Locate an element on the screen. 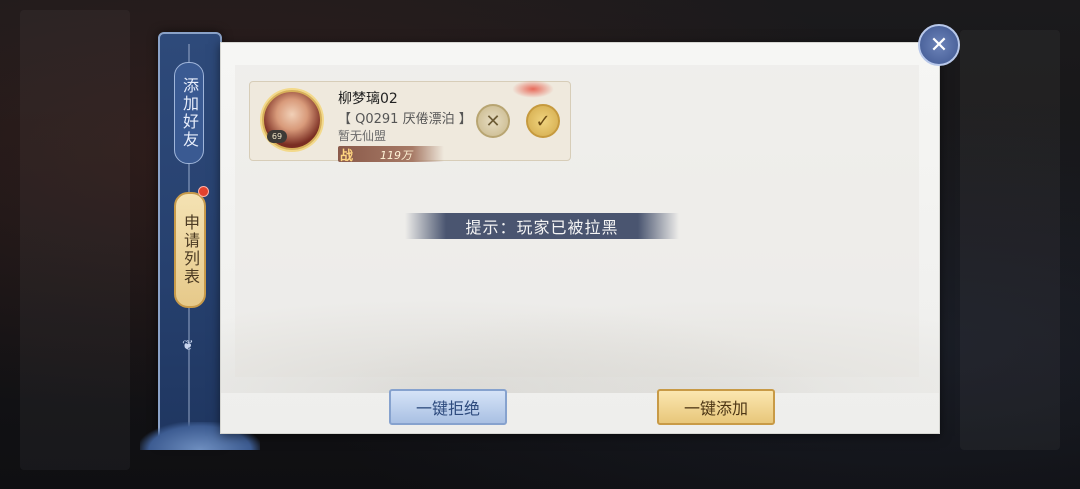  player-guild: 暂无仙盟 is located at coordinates (362, 136).